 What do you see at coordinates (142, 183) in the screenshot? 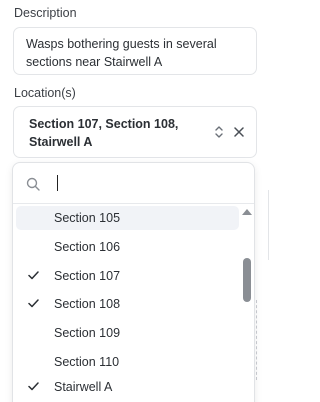
I see `dropdown-search-input` at bounding box center [142, 183].